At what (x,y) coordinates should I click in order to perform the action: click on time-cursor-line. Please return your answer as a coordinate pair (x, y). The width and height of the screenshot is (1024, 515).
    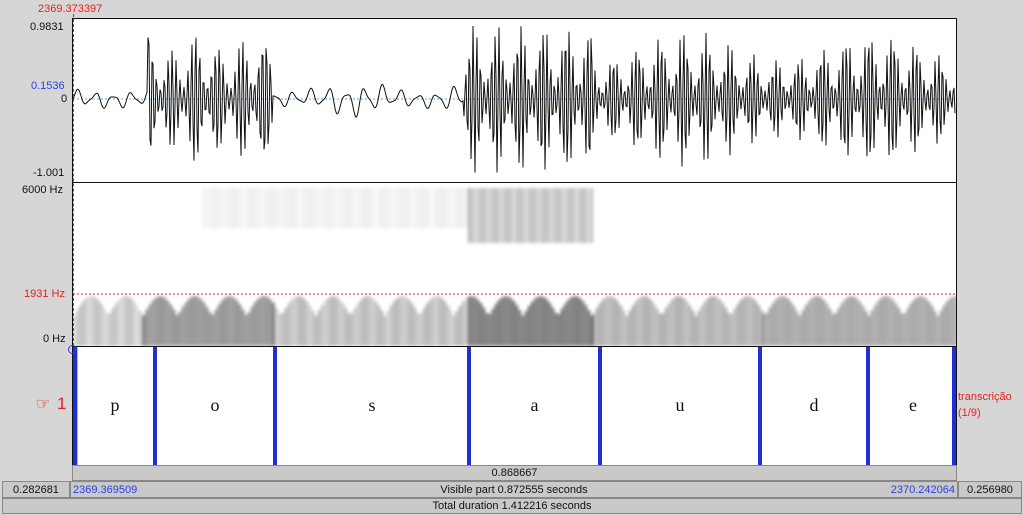
    Looking at the image, I should click on (73, 180).